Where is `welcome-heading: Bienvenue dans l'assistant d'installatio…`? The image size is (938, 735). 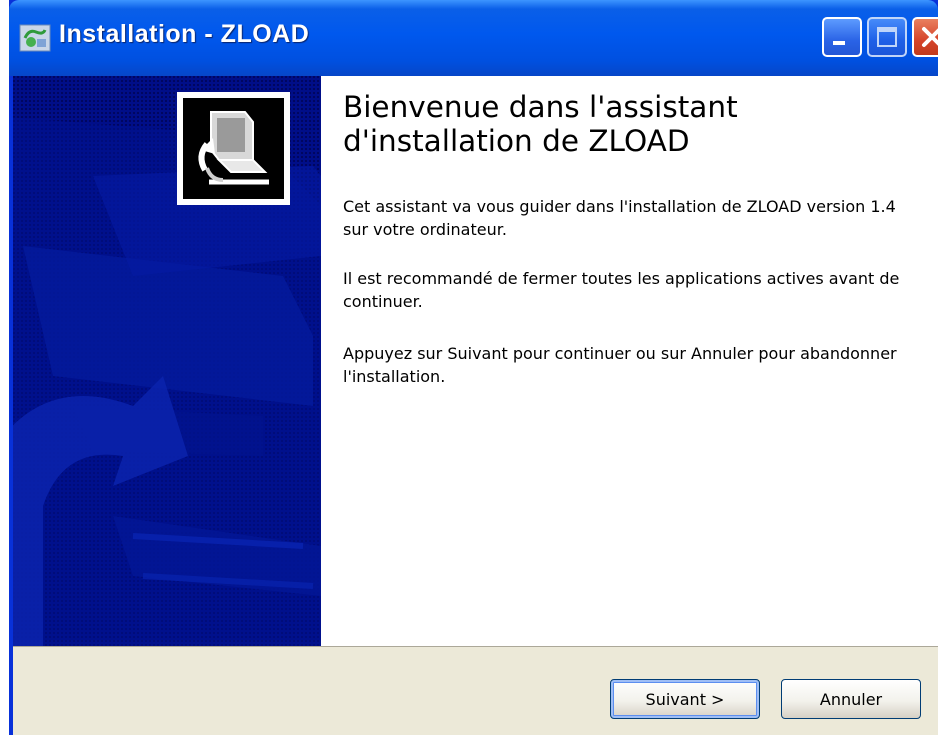 welcome-heading: Bienvenue dans l'assistant d'installatio… is located at coordinates (623, 124).